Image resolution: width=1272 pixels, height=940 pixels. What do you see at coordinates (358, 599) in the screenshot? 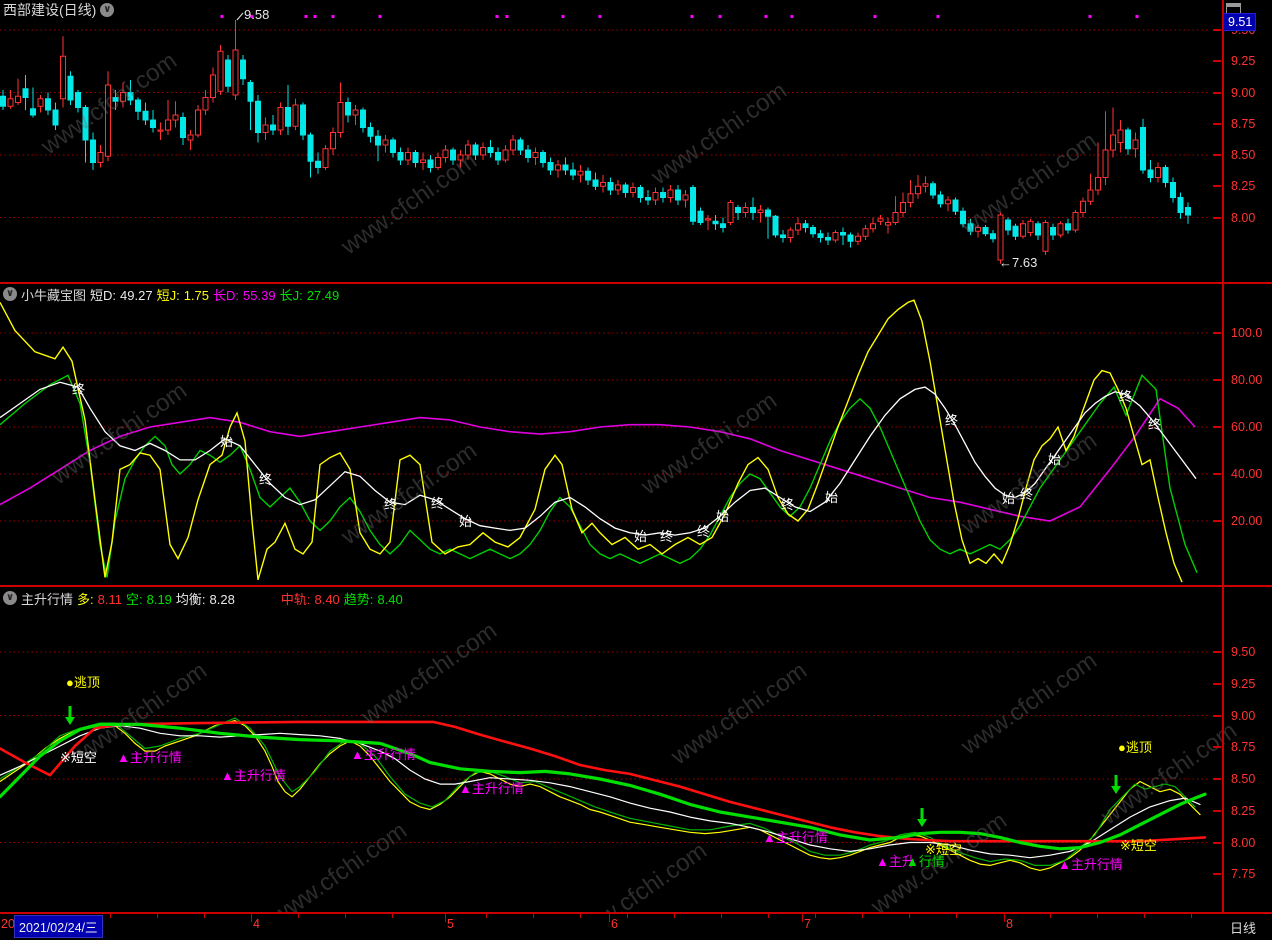
I see `indicator-label: 趋势:` at bounding box center [358, 599].